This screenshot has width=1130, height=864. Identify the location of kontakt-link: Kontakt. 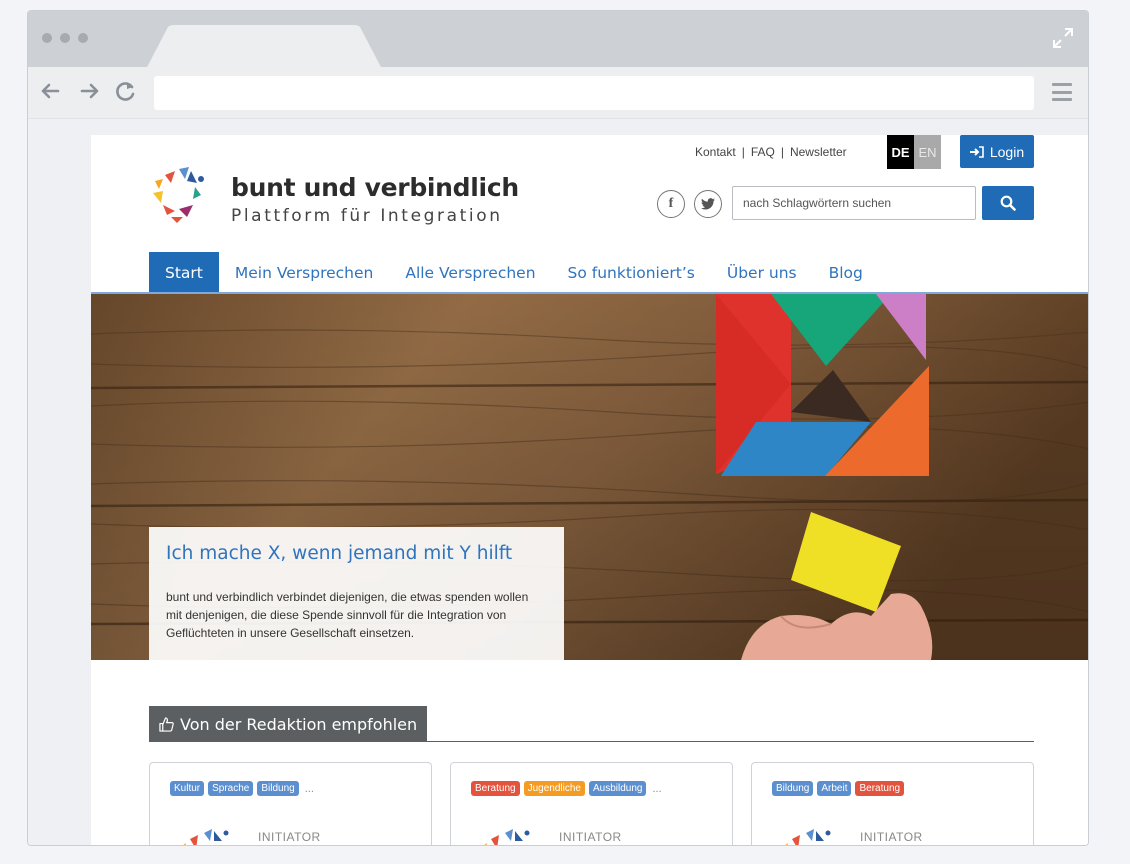
(715, 152).